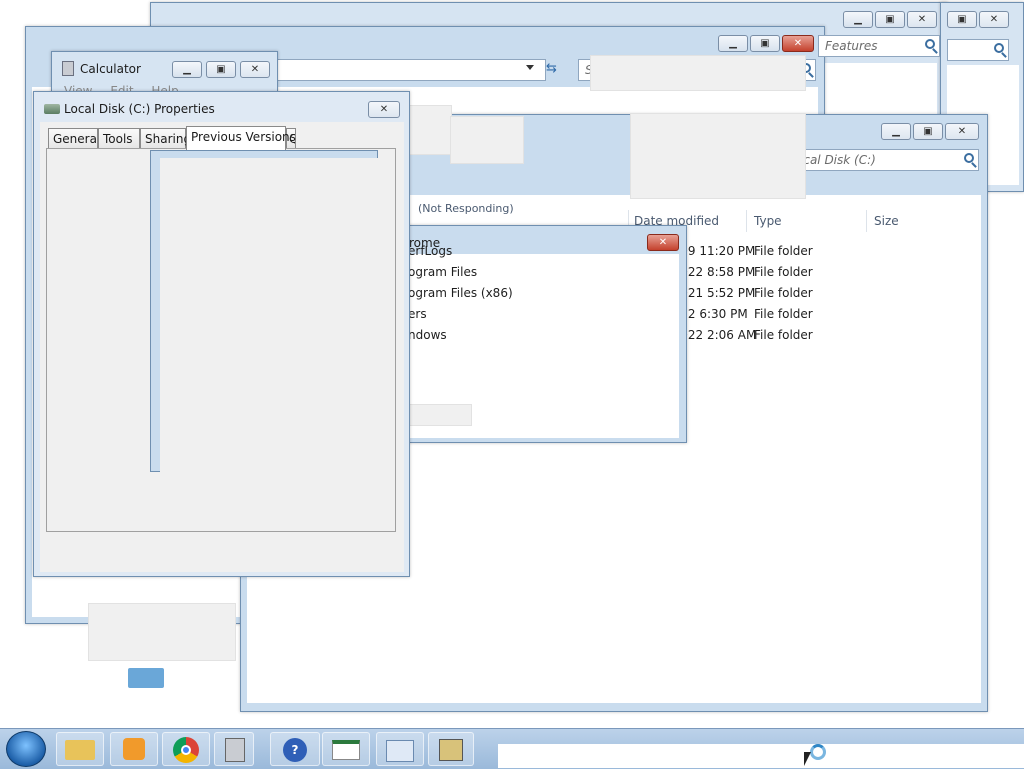  What do you see at coordinates (165, 138) in the screenshot?
I see `tab-sharing: Sharing` at bounding box center [165, 138].